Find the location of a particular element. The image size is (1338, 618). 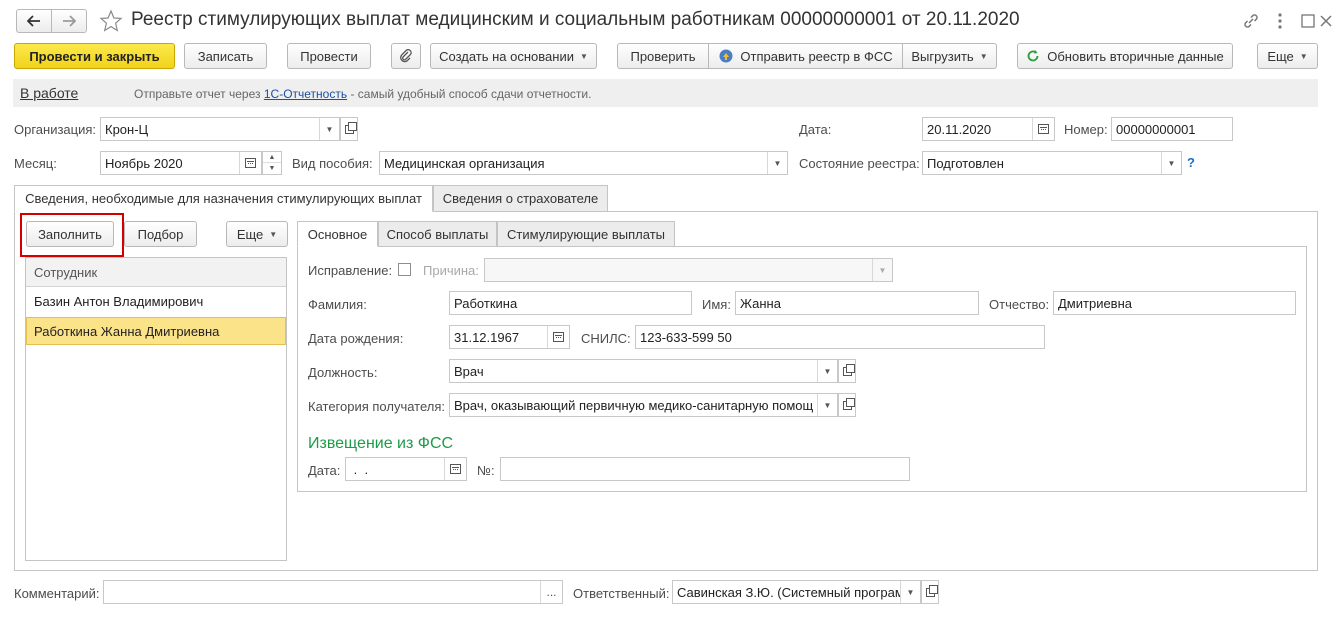

back-button is located at coordinates (34, 21).